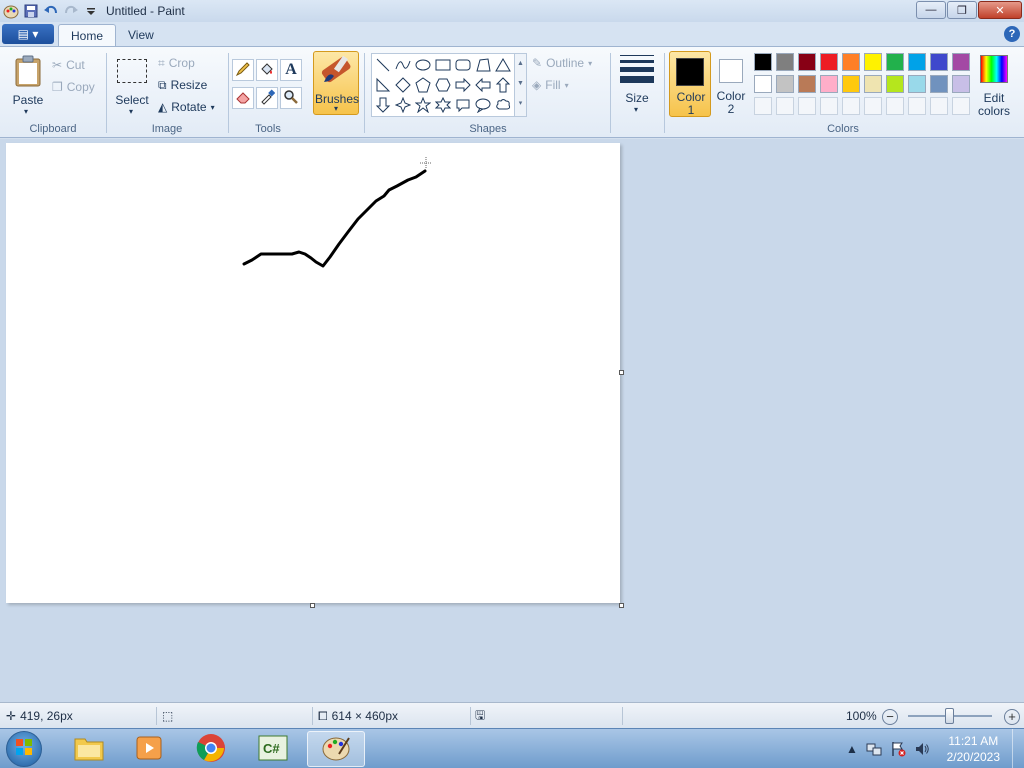  What do you see at coordinates (520, 85) in the screenshot?
I see `shapes-scroll: ▲ ▼ ▾` at bounding box center [520, 85].